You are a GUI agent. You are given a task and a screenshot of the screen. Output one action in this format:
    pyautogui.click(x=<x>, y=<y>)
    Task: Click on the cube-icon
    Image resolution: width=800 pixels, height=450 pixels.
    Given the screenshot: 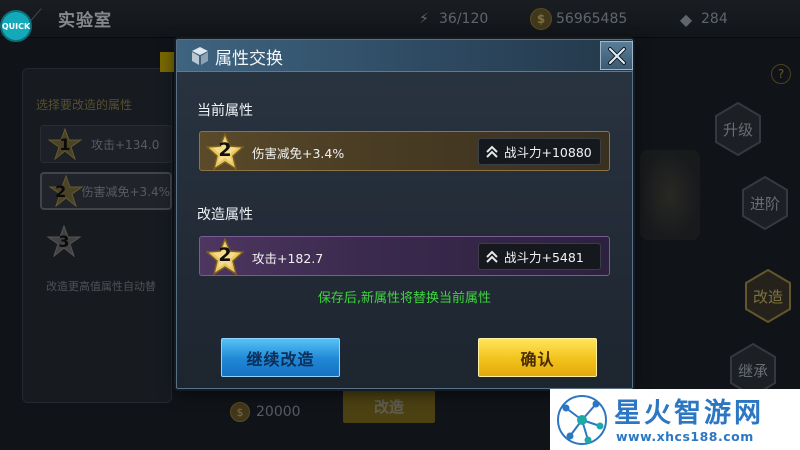 What is the action you would take?
    pyautogui.click(x=200, y=56)
    